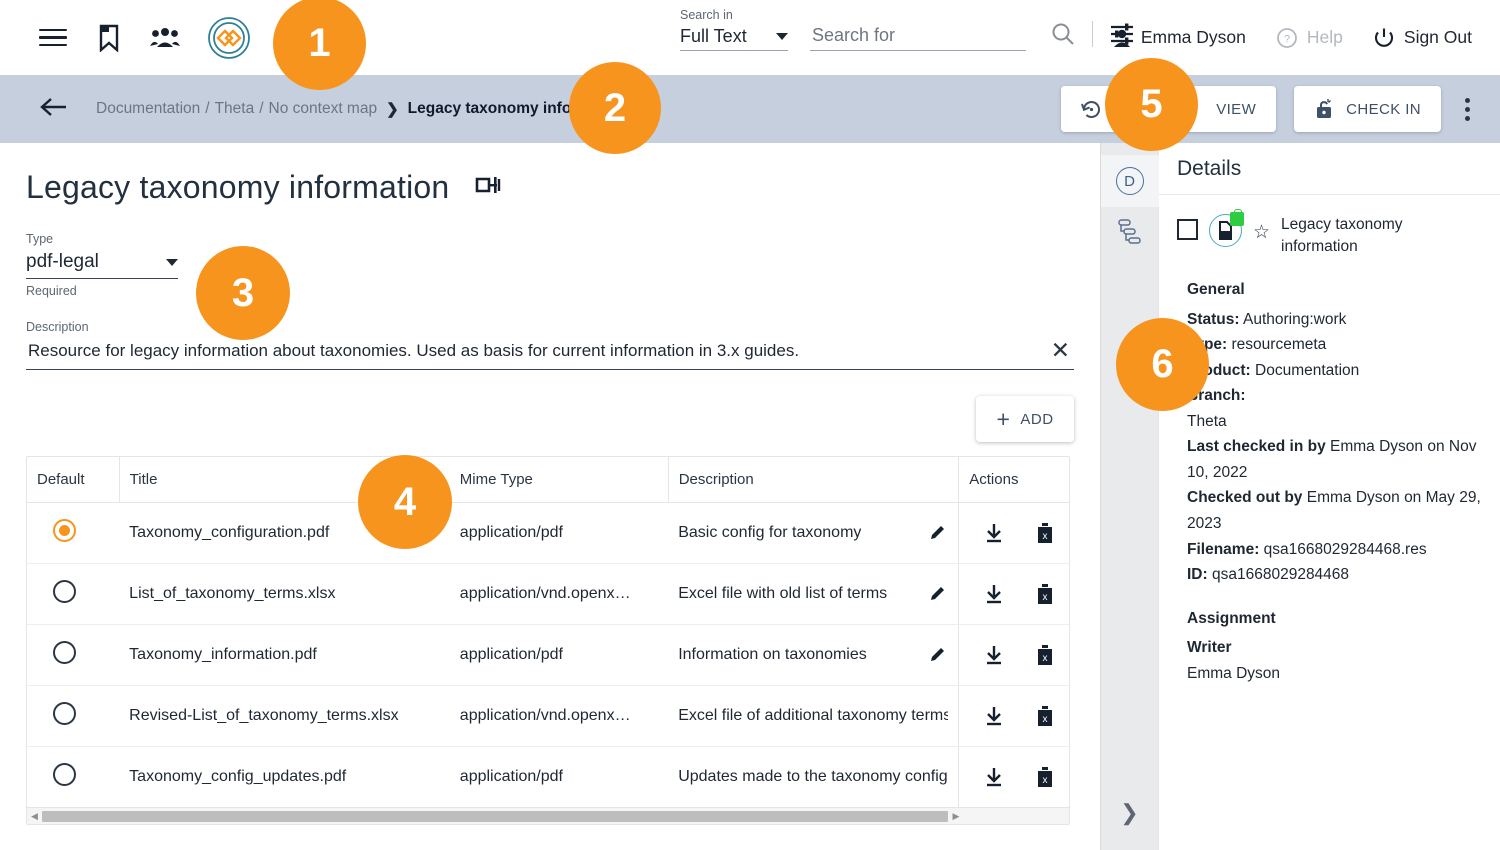  I want to click on resource-checkbox, so click(1187, 229).